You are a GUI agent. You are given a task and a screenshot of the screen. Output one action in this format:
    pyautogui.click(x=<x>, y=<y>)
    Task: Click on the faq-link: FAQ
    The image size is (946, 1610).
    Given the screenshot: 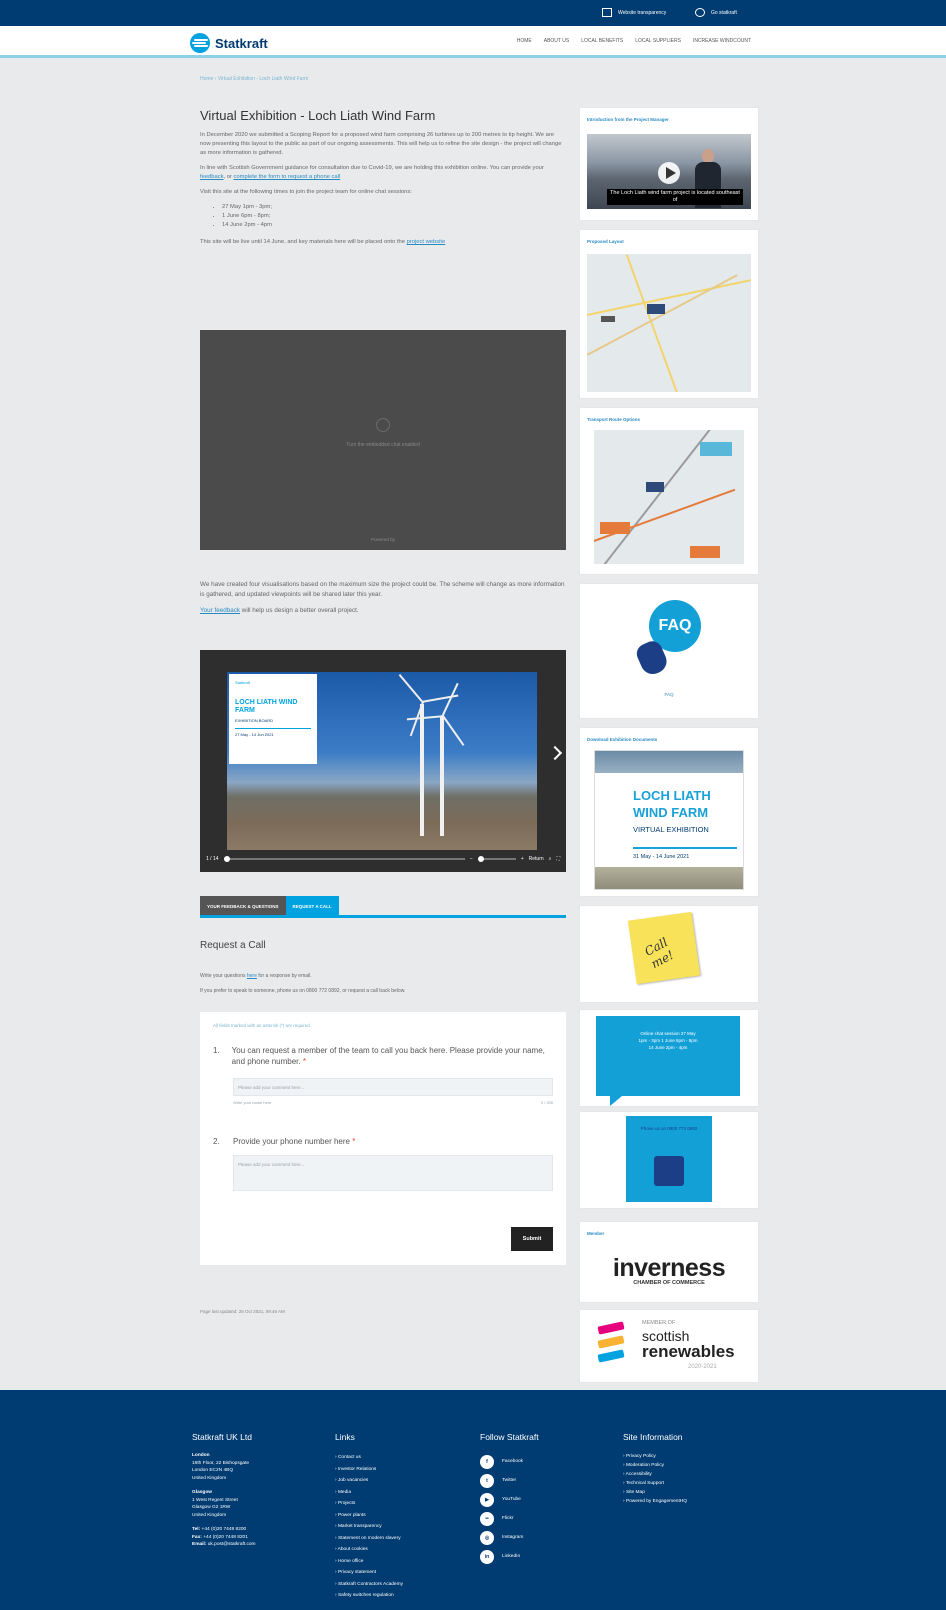 What is the action you would take?
    pyautogui.click(x=669, y=694)
    